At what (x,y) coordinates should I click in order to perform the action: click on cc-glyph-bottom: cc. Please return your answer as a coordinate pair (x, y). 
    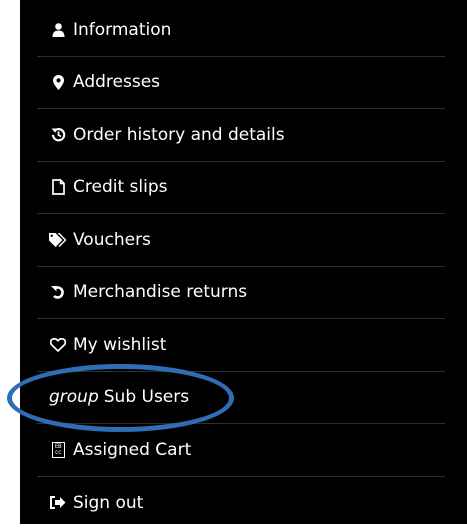
    Looking at the image, I should click on (58, 453).